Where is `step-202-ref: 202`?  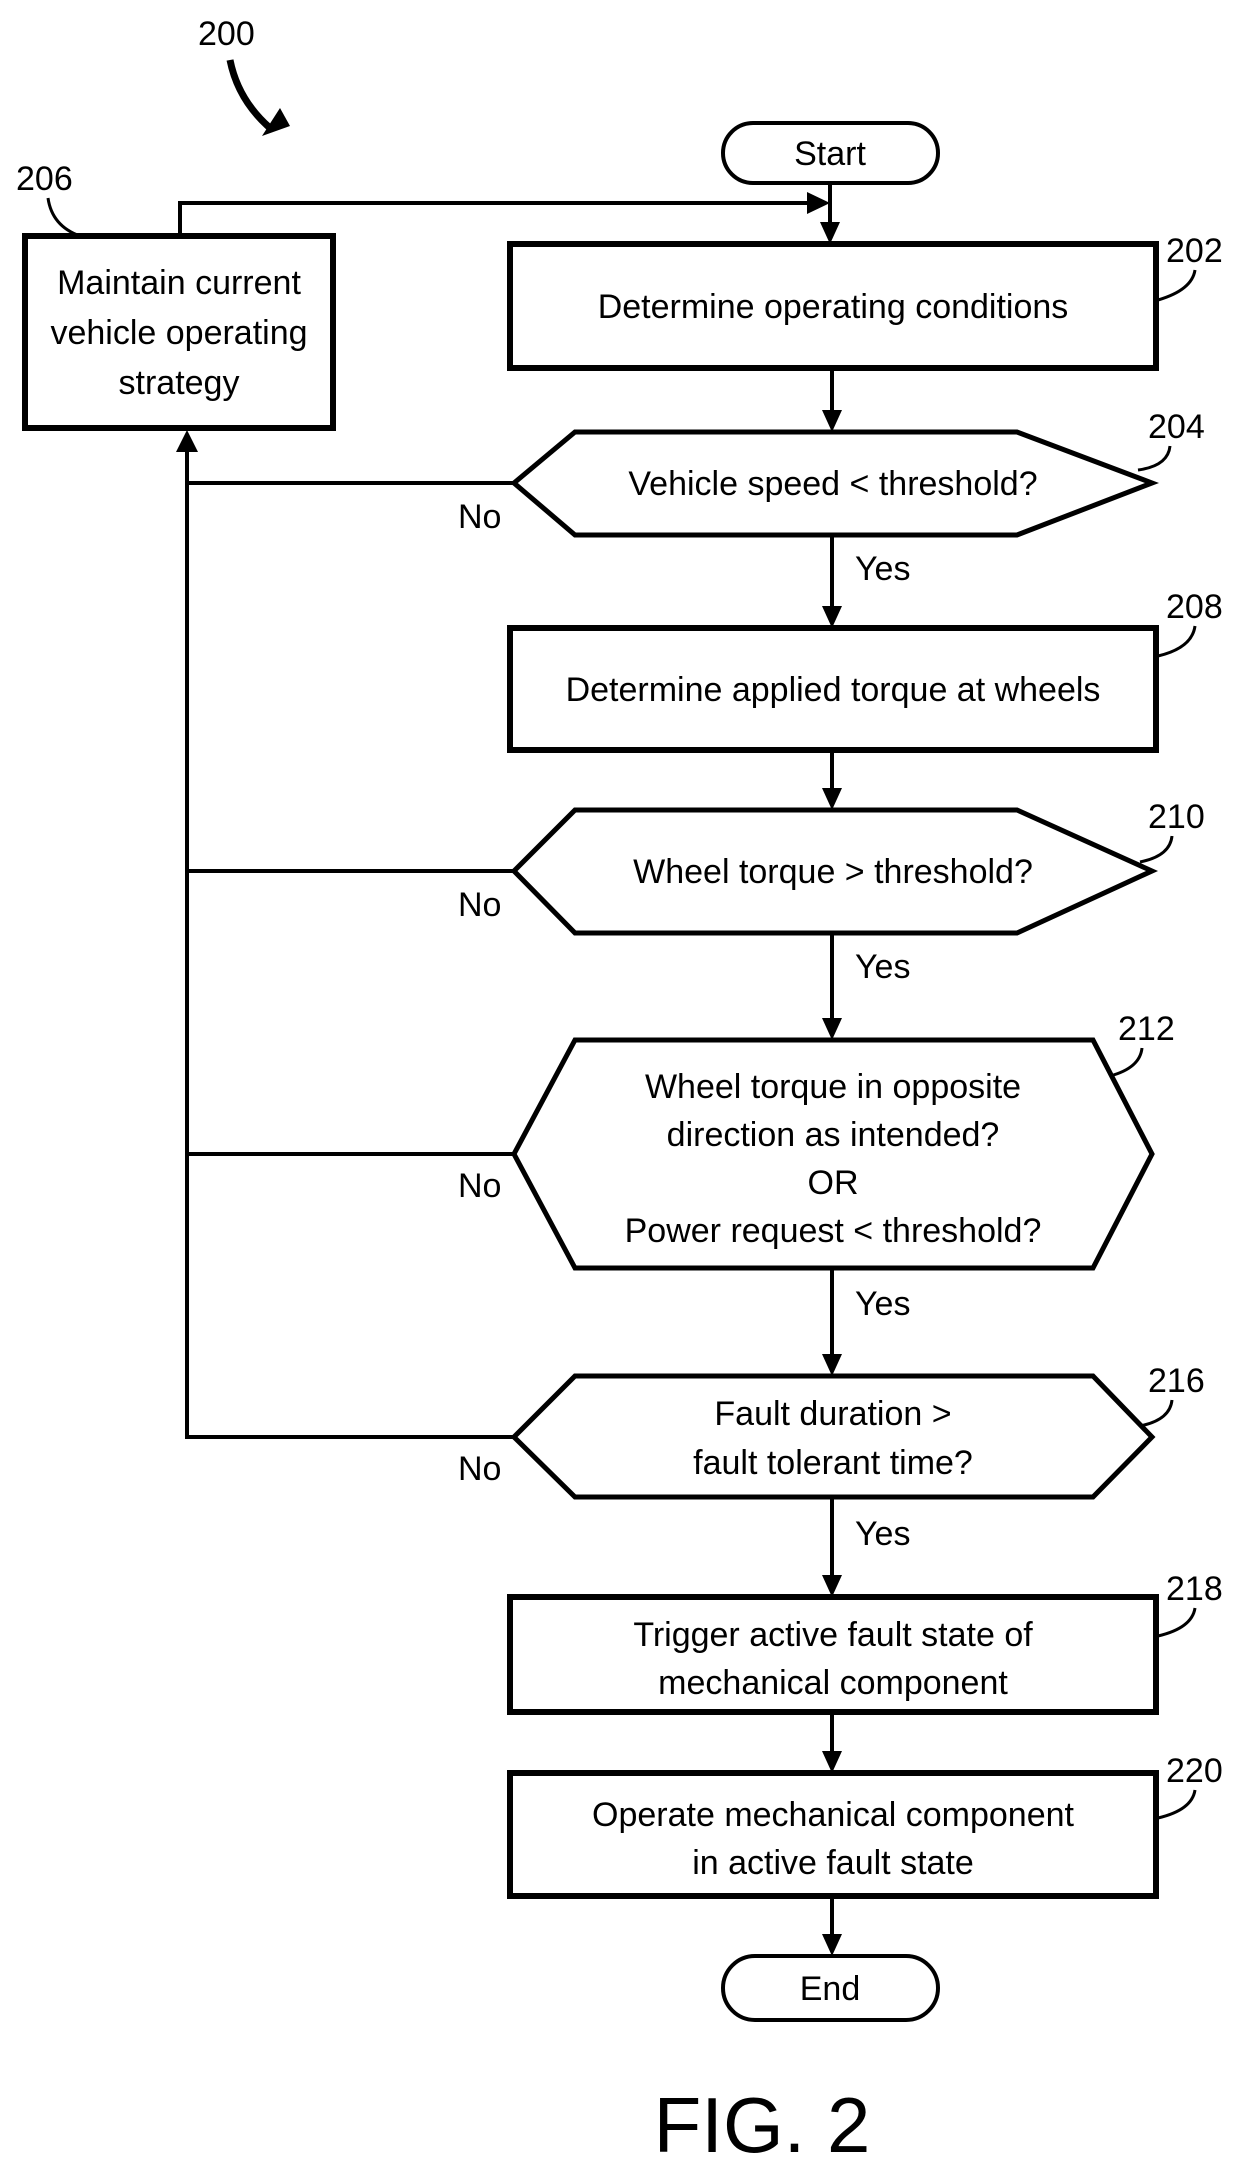 step-202-ref: 202 is located at coordinates (1194, 251).